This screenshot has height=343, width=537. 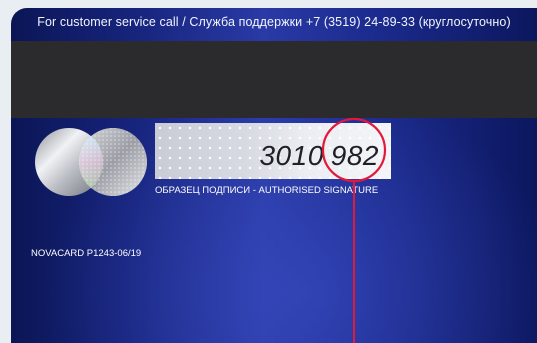 I want to click on signature-caption: ОБРАЗЕЦ ПОДПИСИ - AUTHORISED SIGNATURE, so click(x=267, y=190).